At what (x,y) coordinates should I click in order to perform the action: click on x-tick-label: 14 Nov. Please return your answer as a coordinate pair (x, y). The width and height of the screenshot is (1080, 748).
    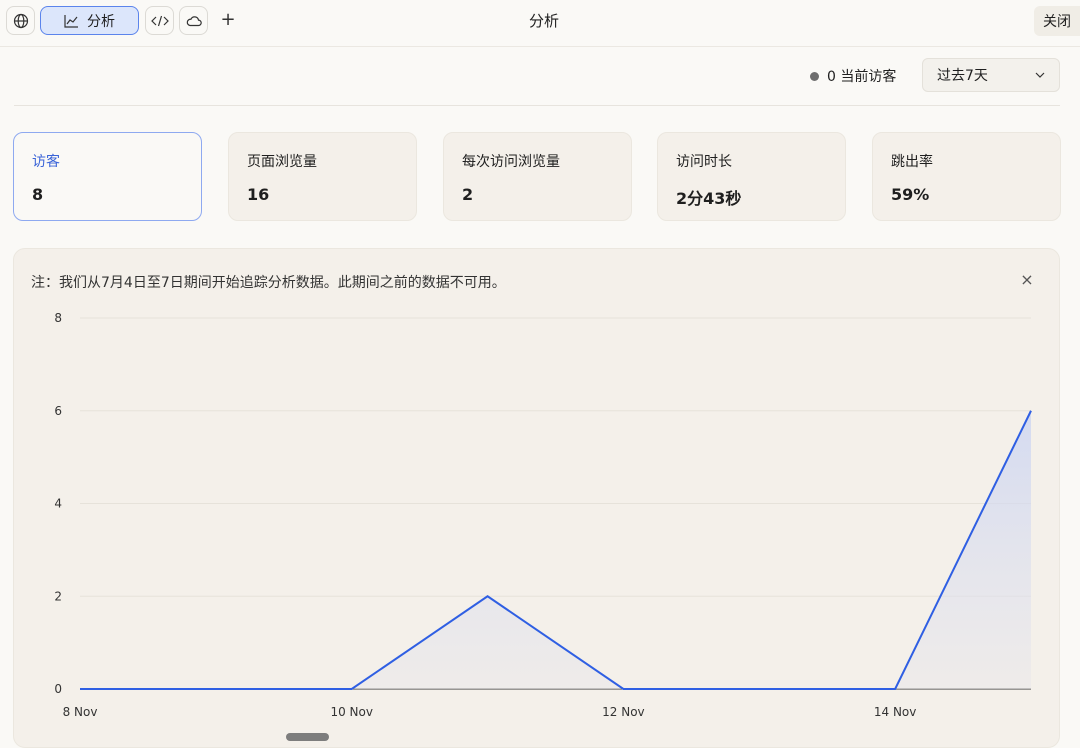
    Looking at the image, I should click on (895, 712).